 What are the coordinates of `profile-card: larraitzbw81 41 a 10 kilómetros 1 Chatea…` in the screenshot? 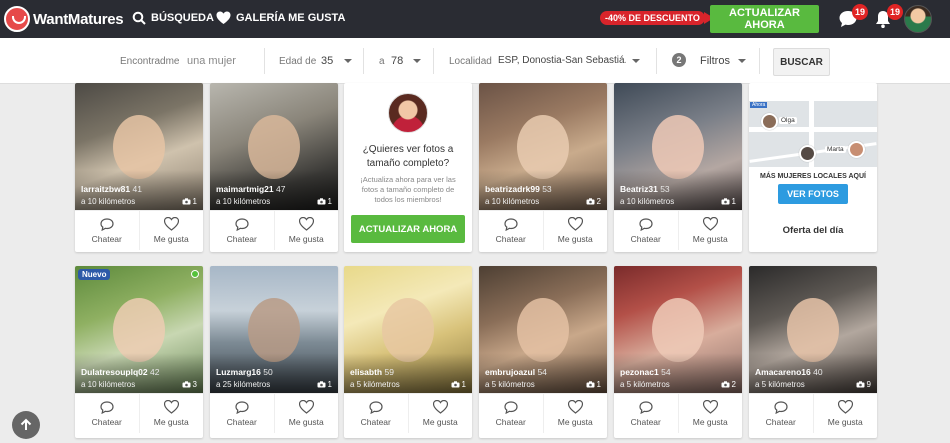 It's located at (139, 167).